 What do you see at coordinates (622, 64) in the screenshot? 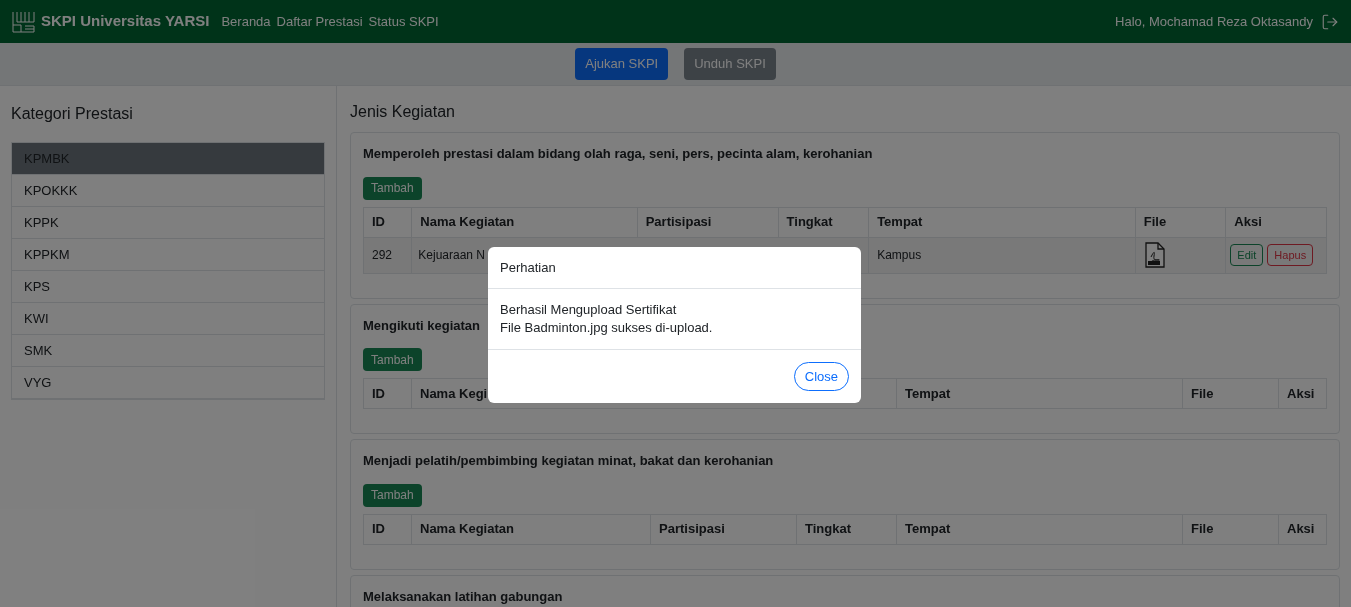
I see `action-button: Ajukan SKPI` at bounding box center [622, 64].